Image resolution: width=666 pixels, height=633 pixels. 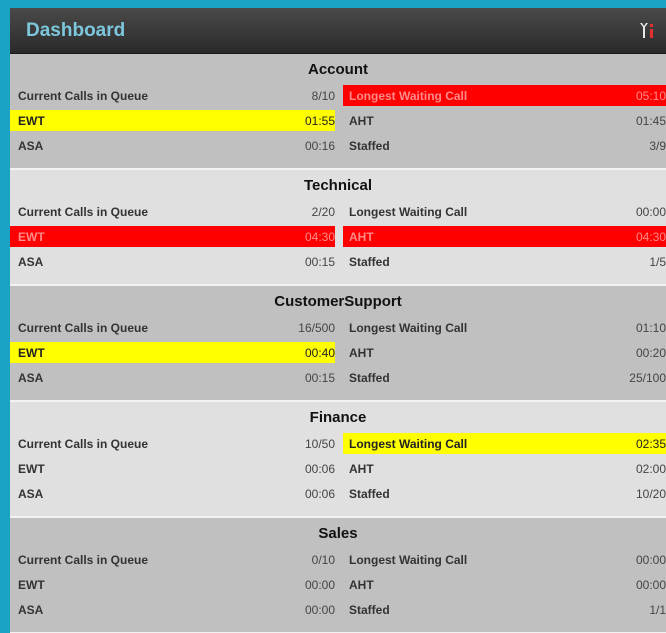 I want to click on metric-value: 10/20, so click(x=650, y=493).